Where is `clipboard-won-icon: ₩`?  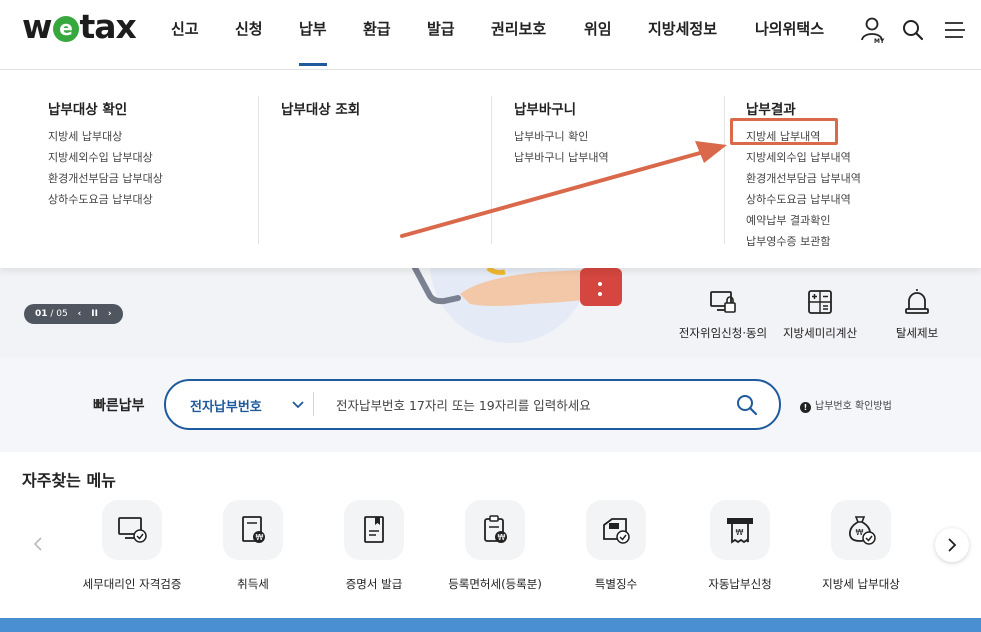
clipboard-won-icon: ₩ is located at coordinates (495, 529).